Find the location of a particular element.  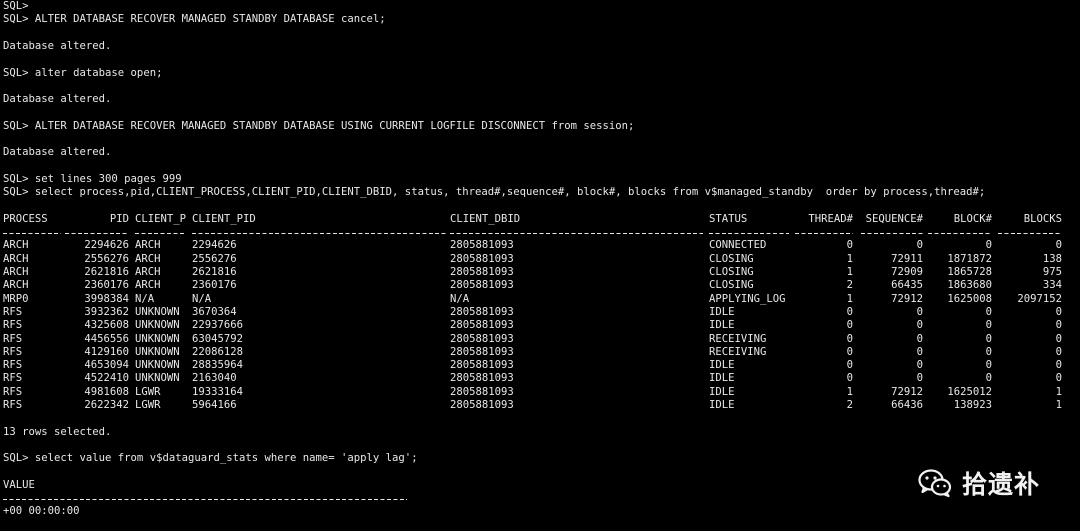

console-line: SQL> set lines 300 pages 999 is located at coordinates (92, 178).